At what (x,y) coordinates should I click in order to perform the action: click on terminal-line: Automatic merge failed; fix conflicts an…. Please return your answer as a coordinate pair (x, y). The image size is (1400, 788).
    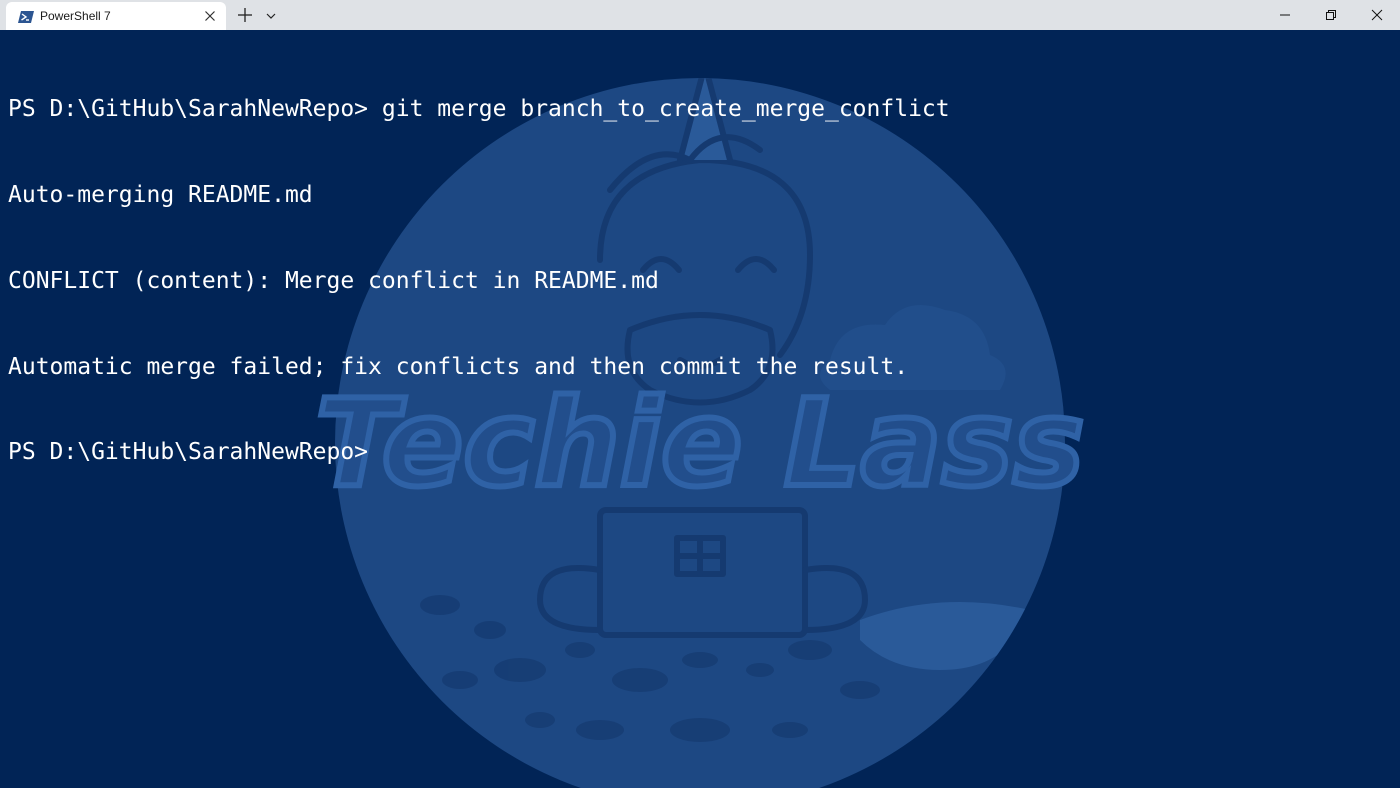
    Looking at the image, I should click on (458, 366).